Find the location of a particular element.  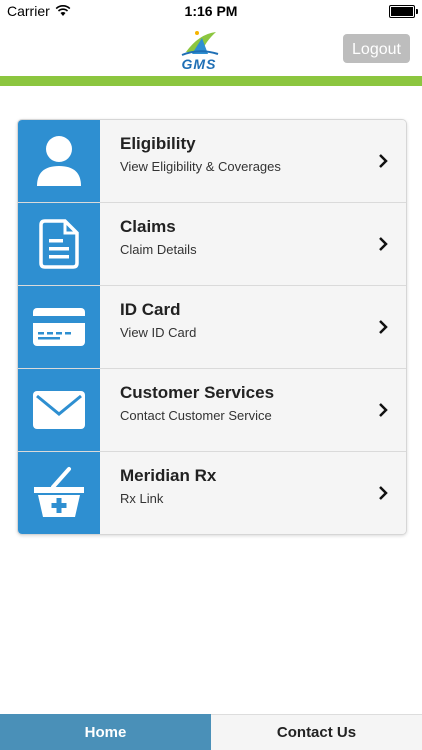

battery-icon is located at coordinates (403, 11).